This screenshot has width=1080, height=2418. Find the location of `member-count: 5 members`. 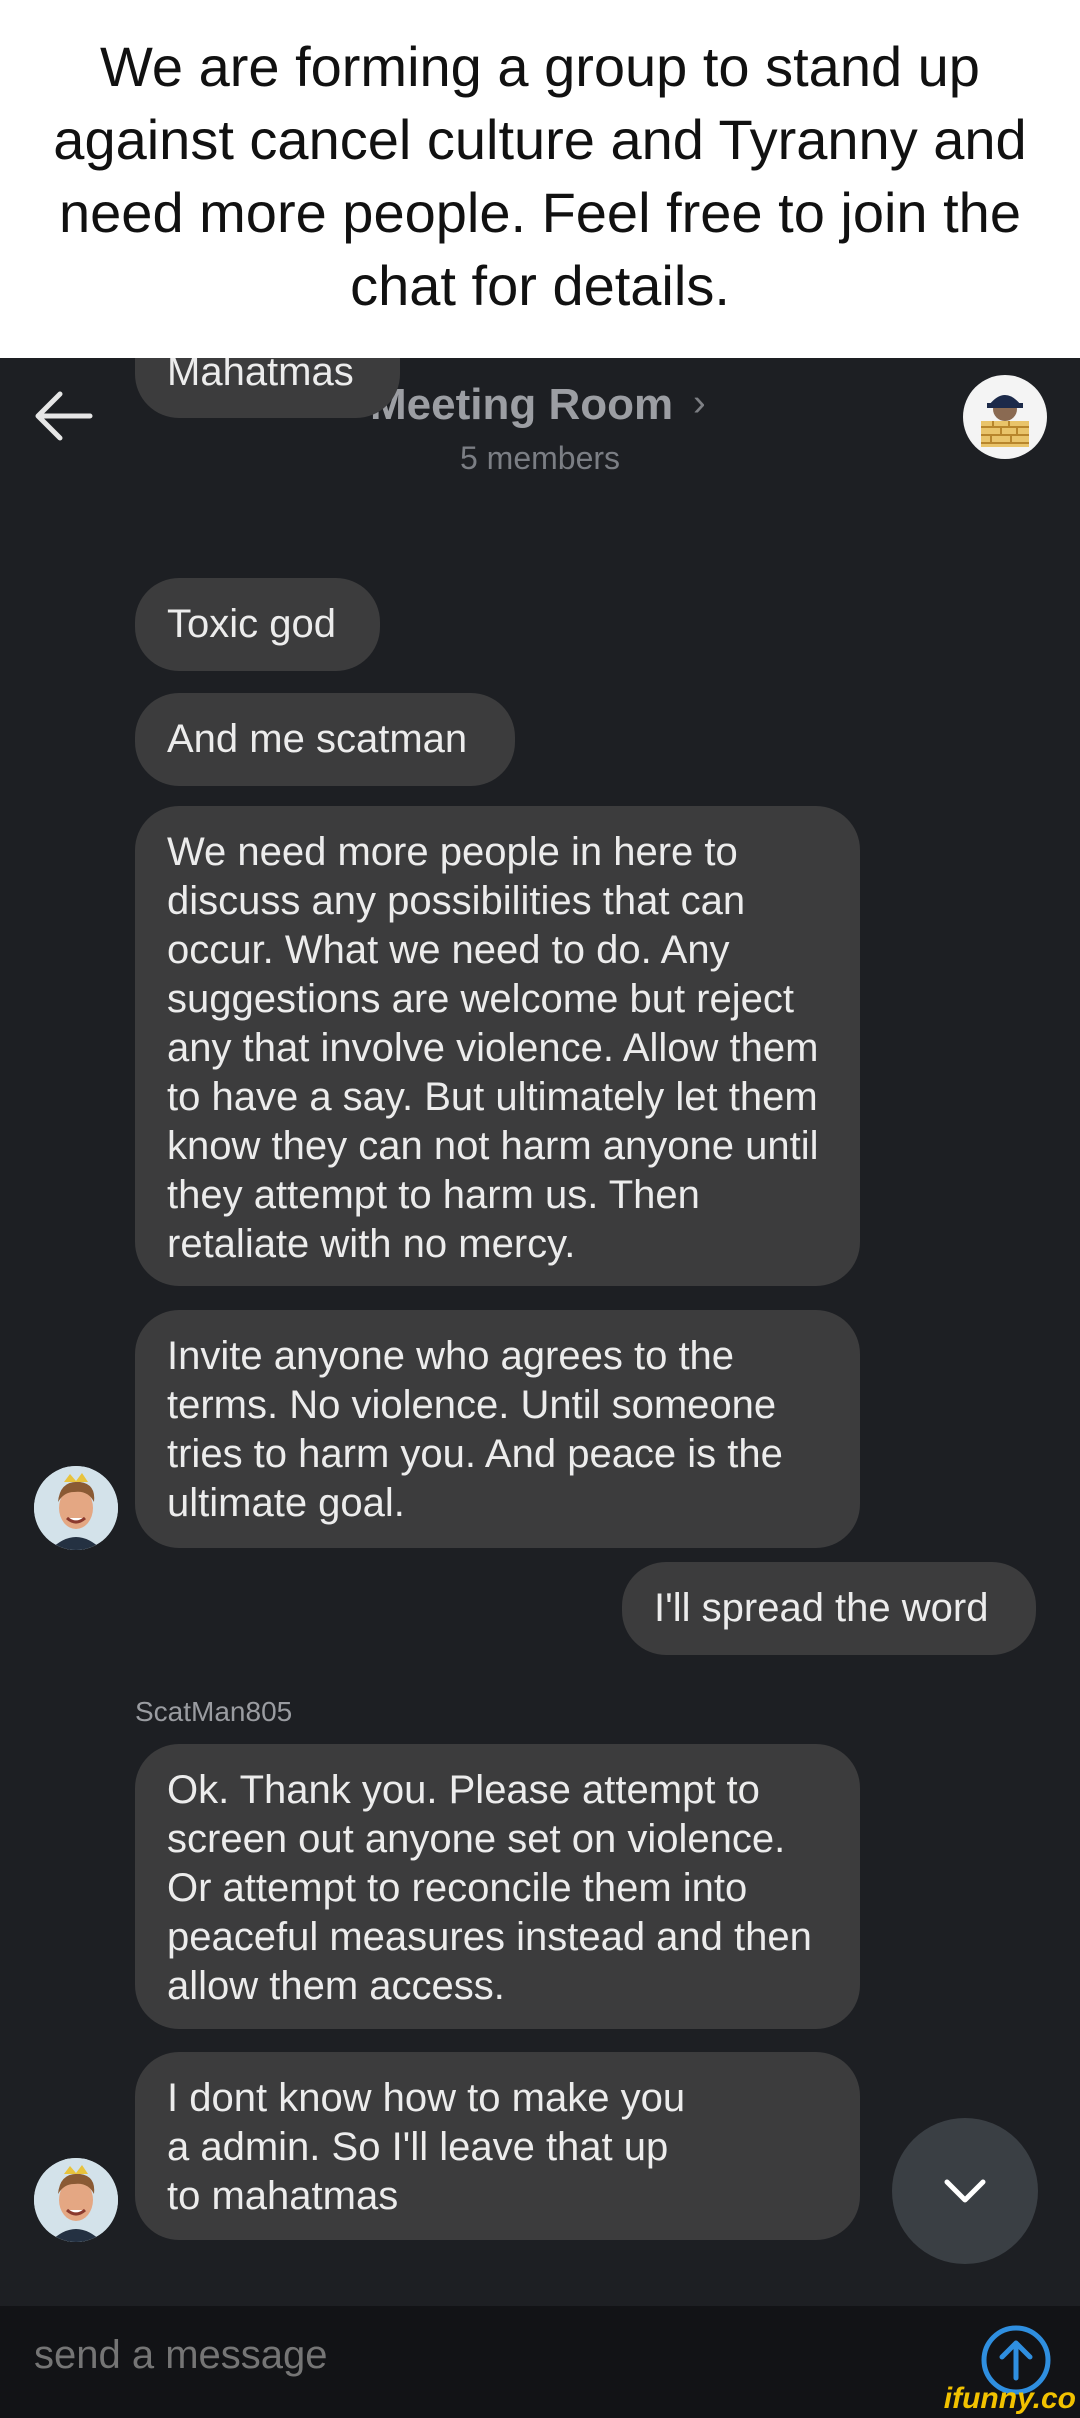

member-count: 5 members is located at coordinates (540, 458).